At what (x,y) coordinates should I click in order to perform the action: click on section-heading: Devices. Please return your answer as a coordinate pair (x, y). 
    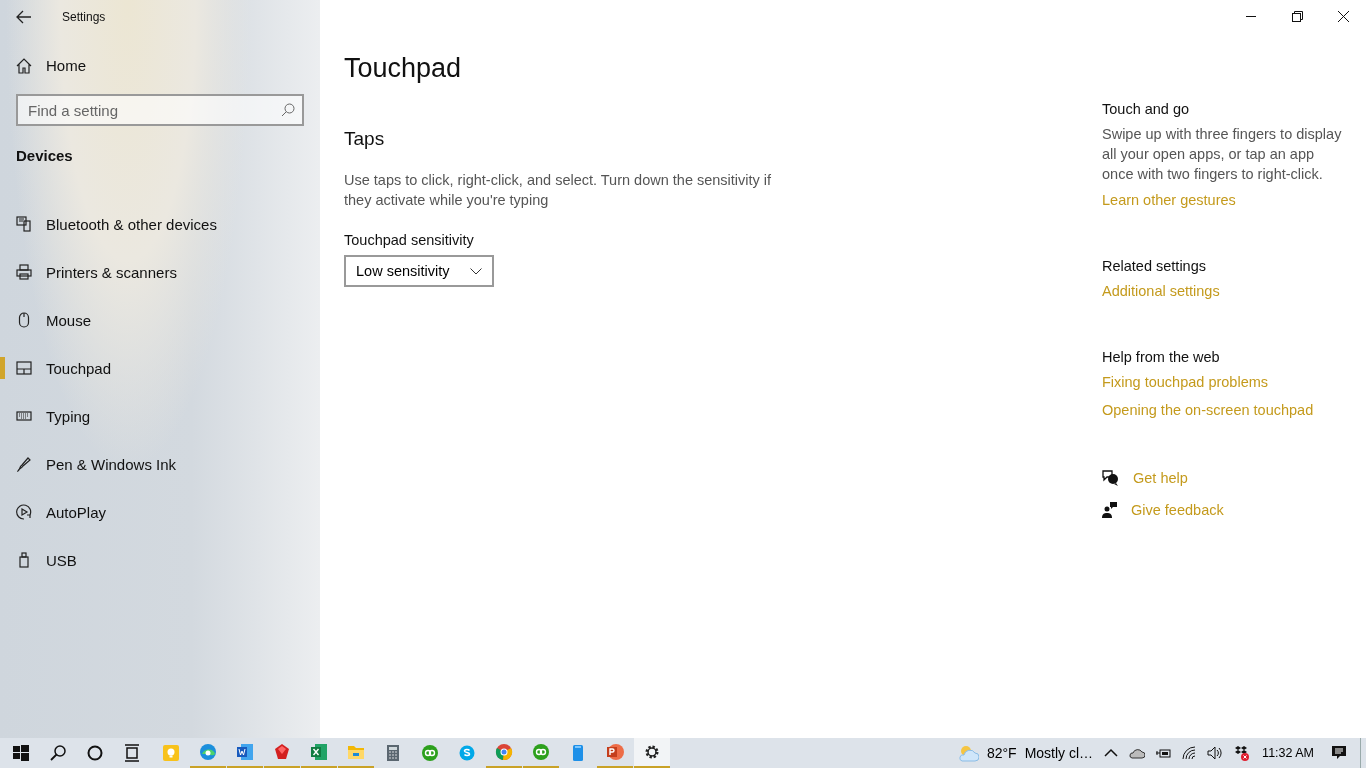
    Looking at the image, I should click on (44, 155).